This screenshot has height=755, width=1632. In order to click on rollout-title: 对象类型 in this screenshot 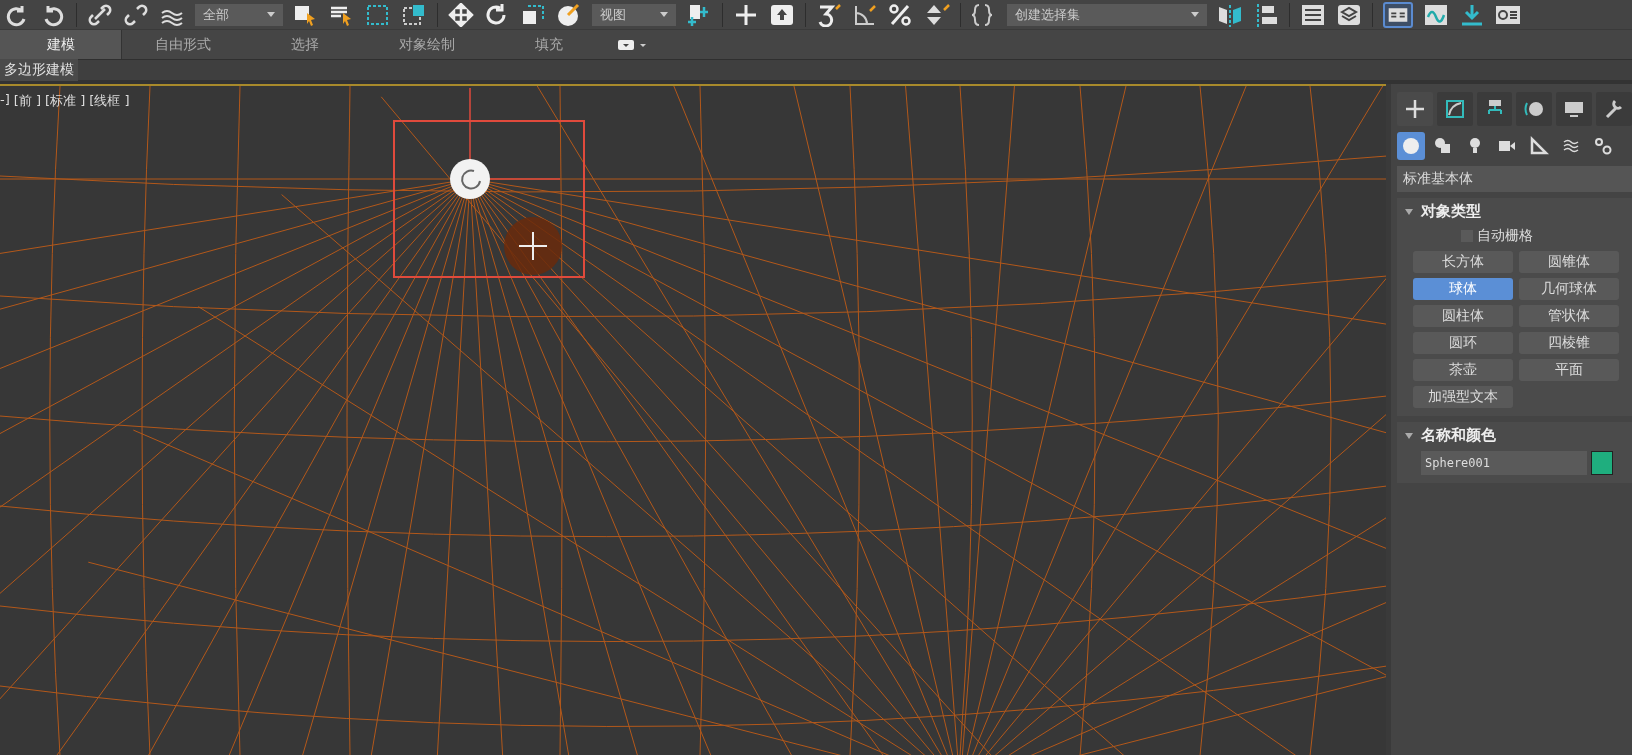, I will do `click(1451, 211)`.